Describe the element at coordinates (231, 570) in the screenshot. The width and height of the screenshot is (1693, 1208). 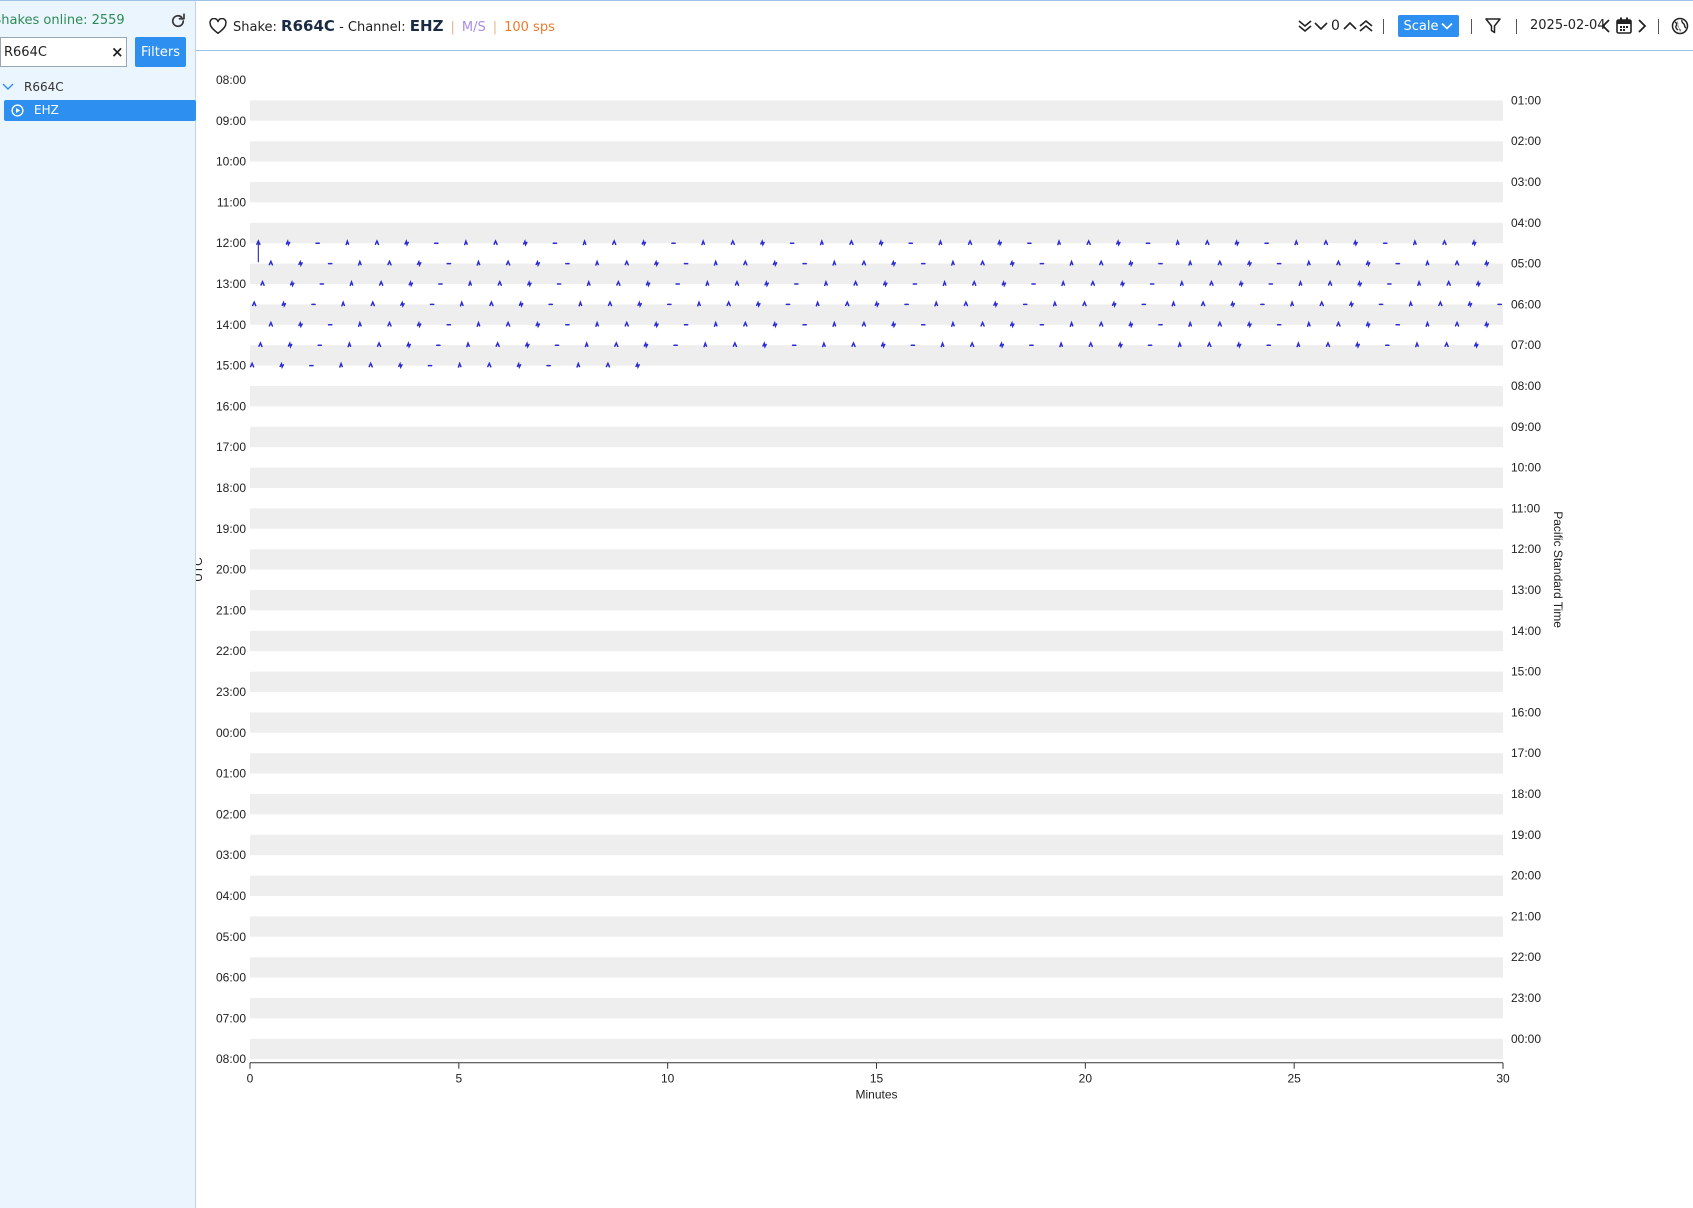
I see `utc-tick-label: 20:00` at that location.